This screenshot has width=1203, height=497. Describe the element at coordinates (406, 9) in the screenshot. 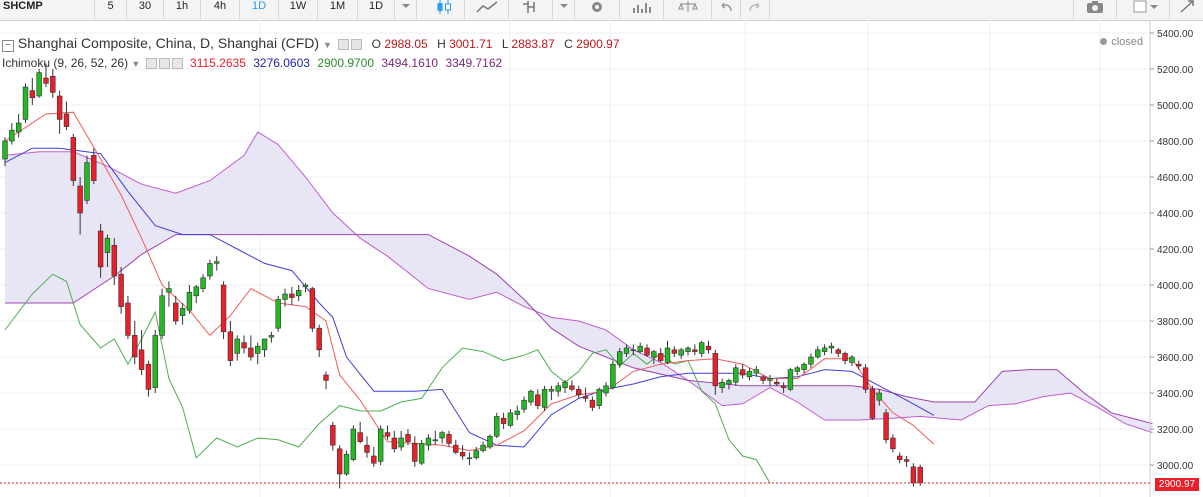

I see `interval-dropdown-button` at that location.